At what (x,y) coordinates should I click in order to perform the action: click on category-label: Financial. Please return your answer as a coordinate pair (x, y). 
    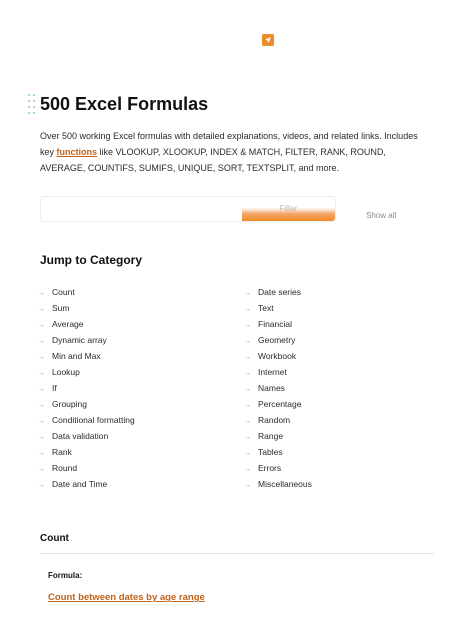
    Looking at the image, I should click on (275, 324).